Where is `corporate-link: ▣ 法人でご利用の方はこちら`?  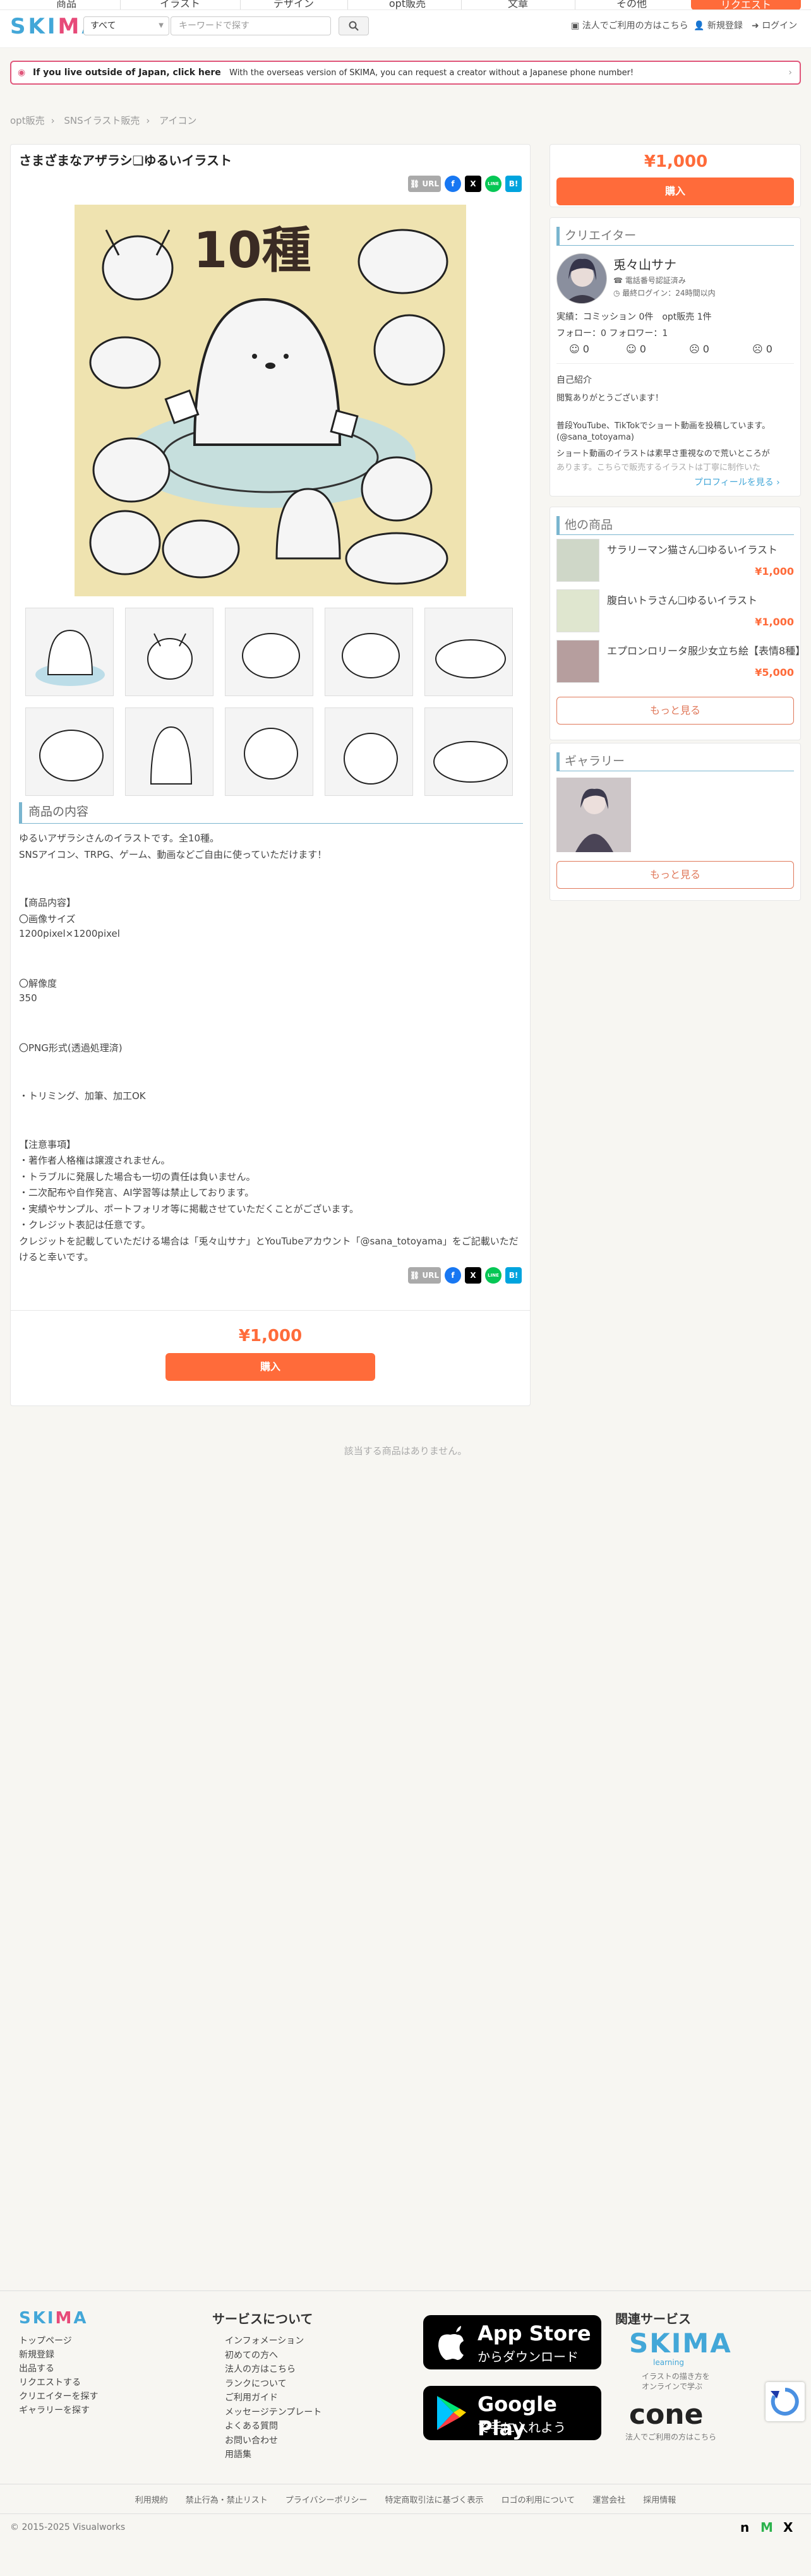
corporate-link: ▣ 法人でご利用の方はこちら is located at coordinates (629, 25).